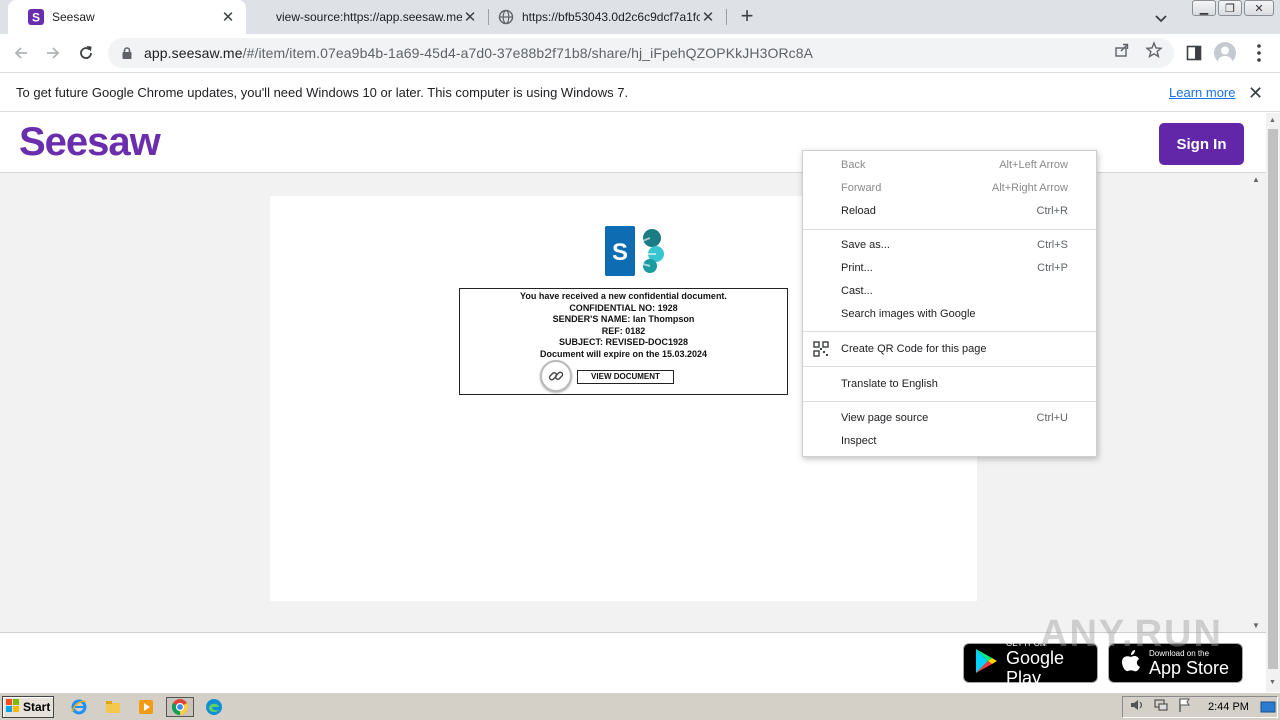 The image size is (1280, 720). What do you see at coordinates (1259, 8) in the screenshot?
I see `window-close-icon: ✕` at bounding box center [1259, 8].